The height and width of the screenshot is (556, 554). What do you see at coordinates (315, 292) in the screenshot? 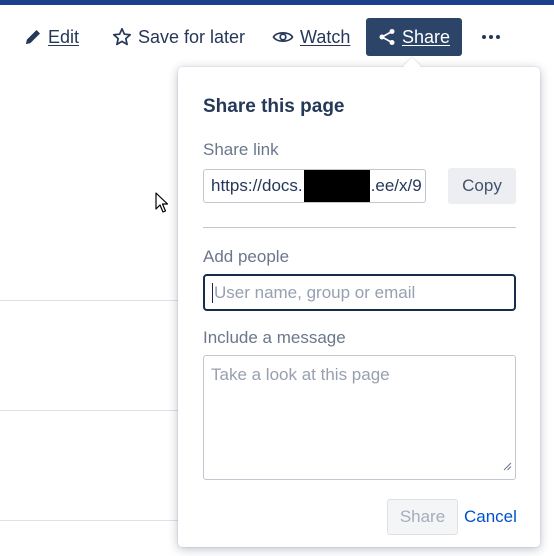
I see `add-people-placeholder: User name, group or email` at bounding box center [315, 292].